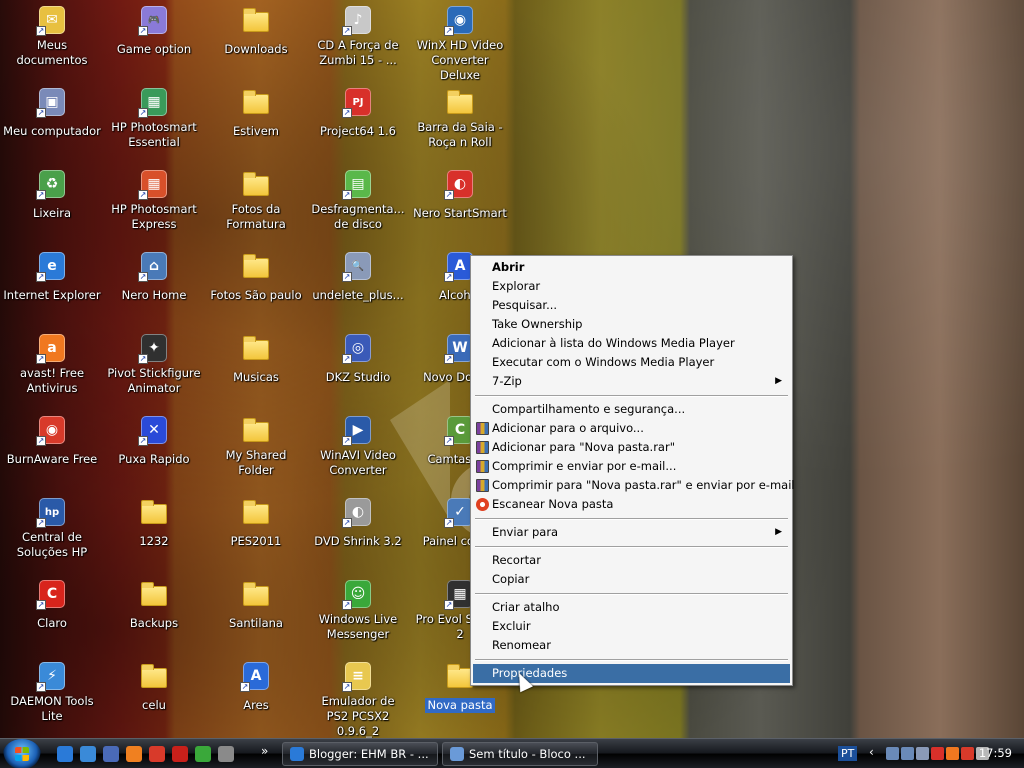 This screenshot has width=1024, height=768. I want to click on menu-item-label: Propriedades, so click(530, 673).